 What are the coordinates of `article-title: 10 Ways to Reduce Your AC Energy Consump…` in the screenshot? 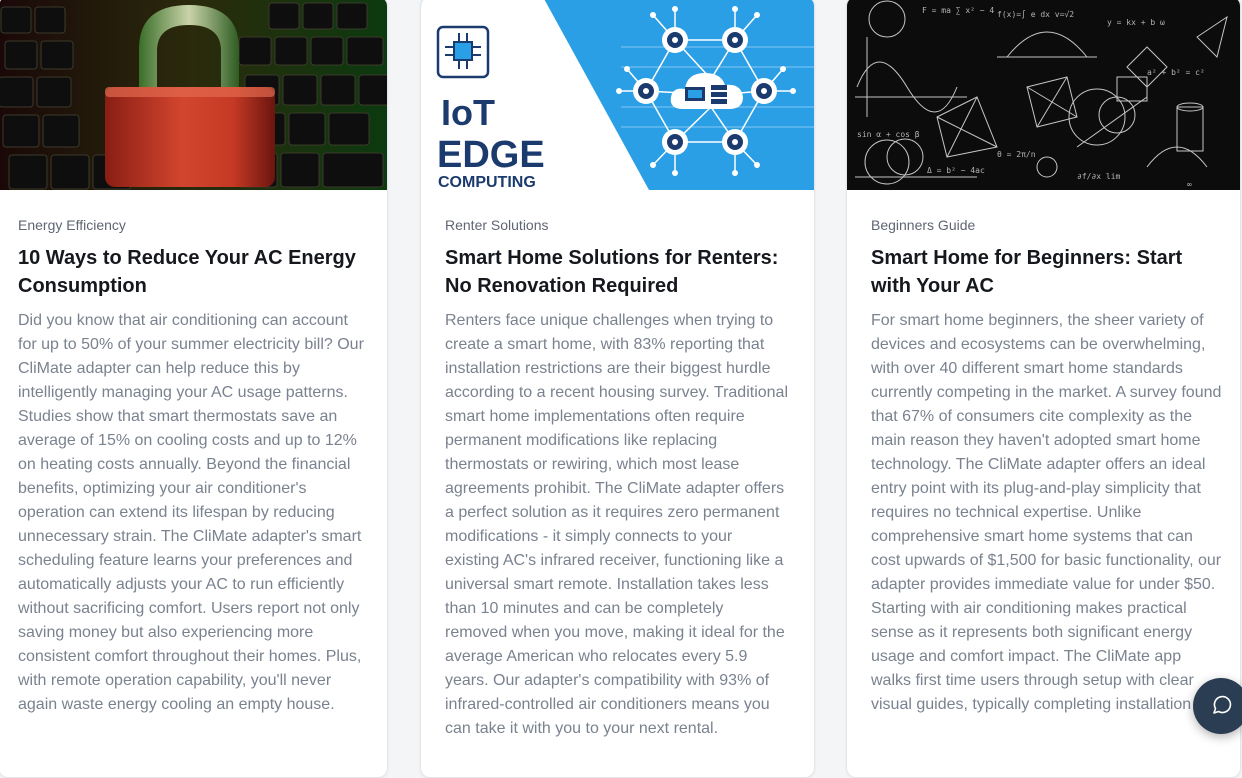 It's located at (191, 272).